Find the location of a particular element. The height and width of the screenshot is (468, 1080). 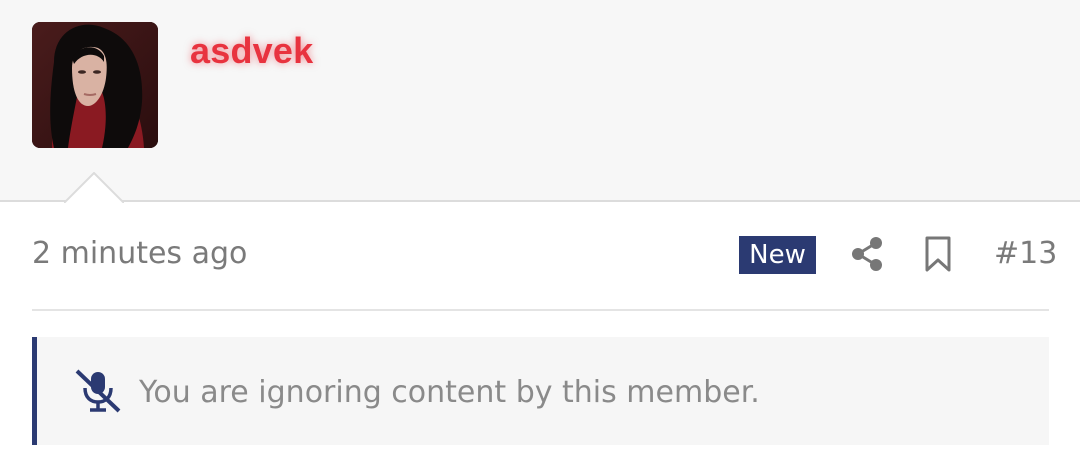

share-icon is located at coordinates (867, 254).